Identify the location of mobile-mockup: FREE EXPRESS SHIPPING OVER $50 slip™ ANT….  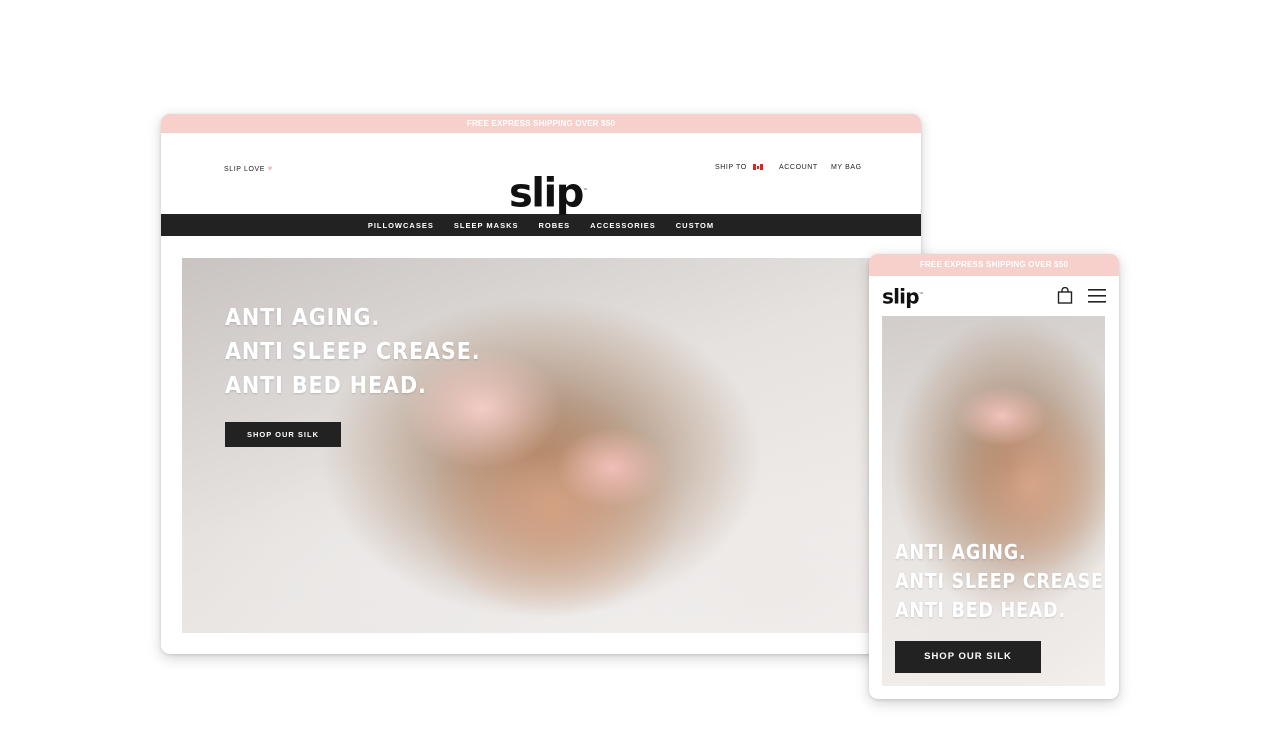
(994, 476).